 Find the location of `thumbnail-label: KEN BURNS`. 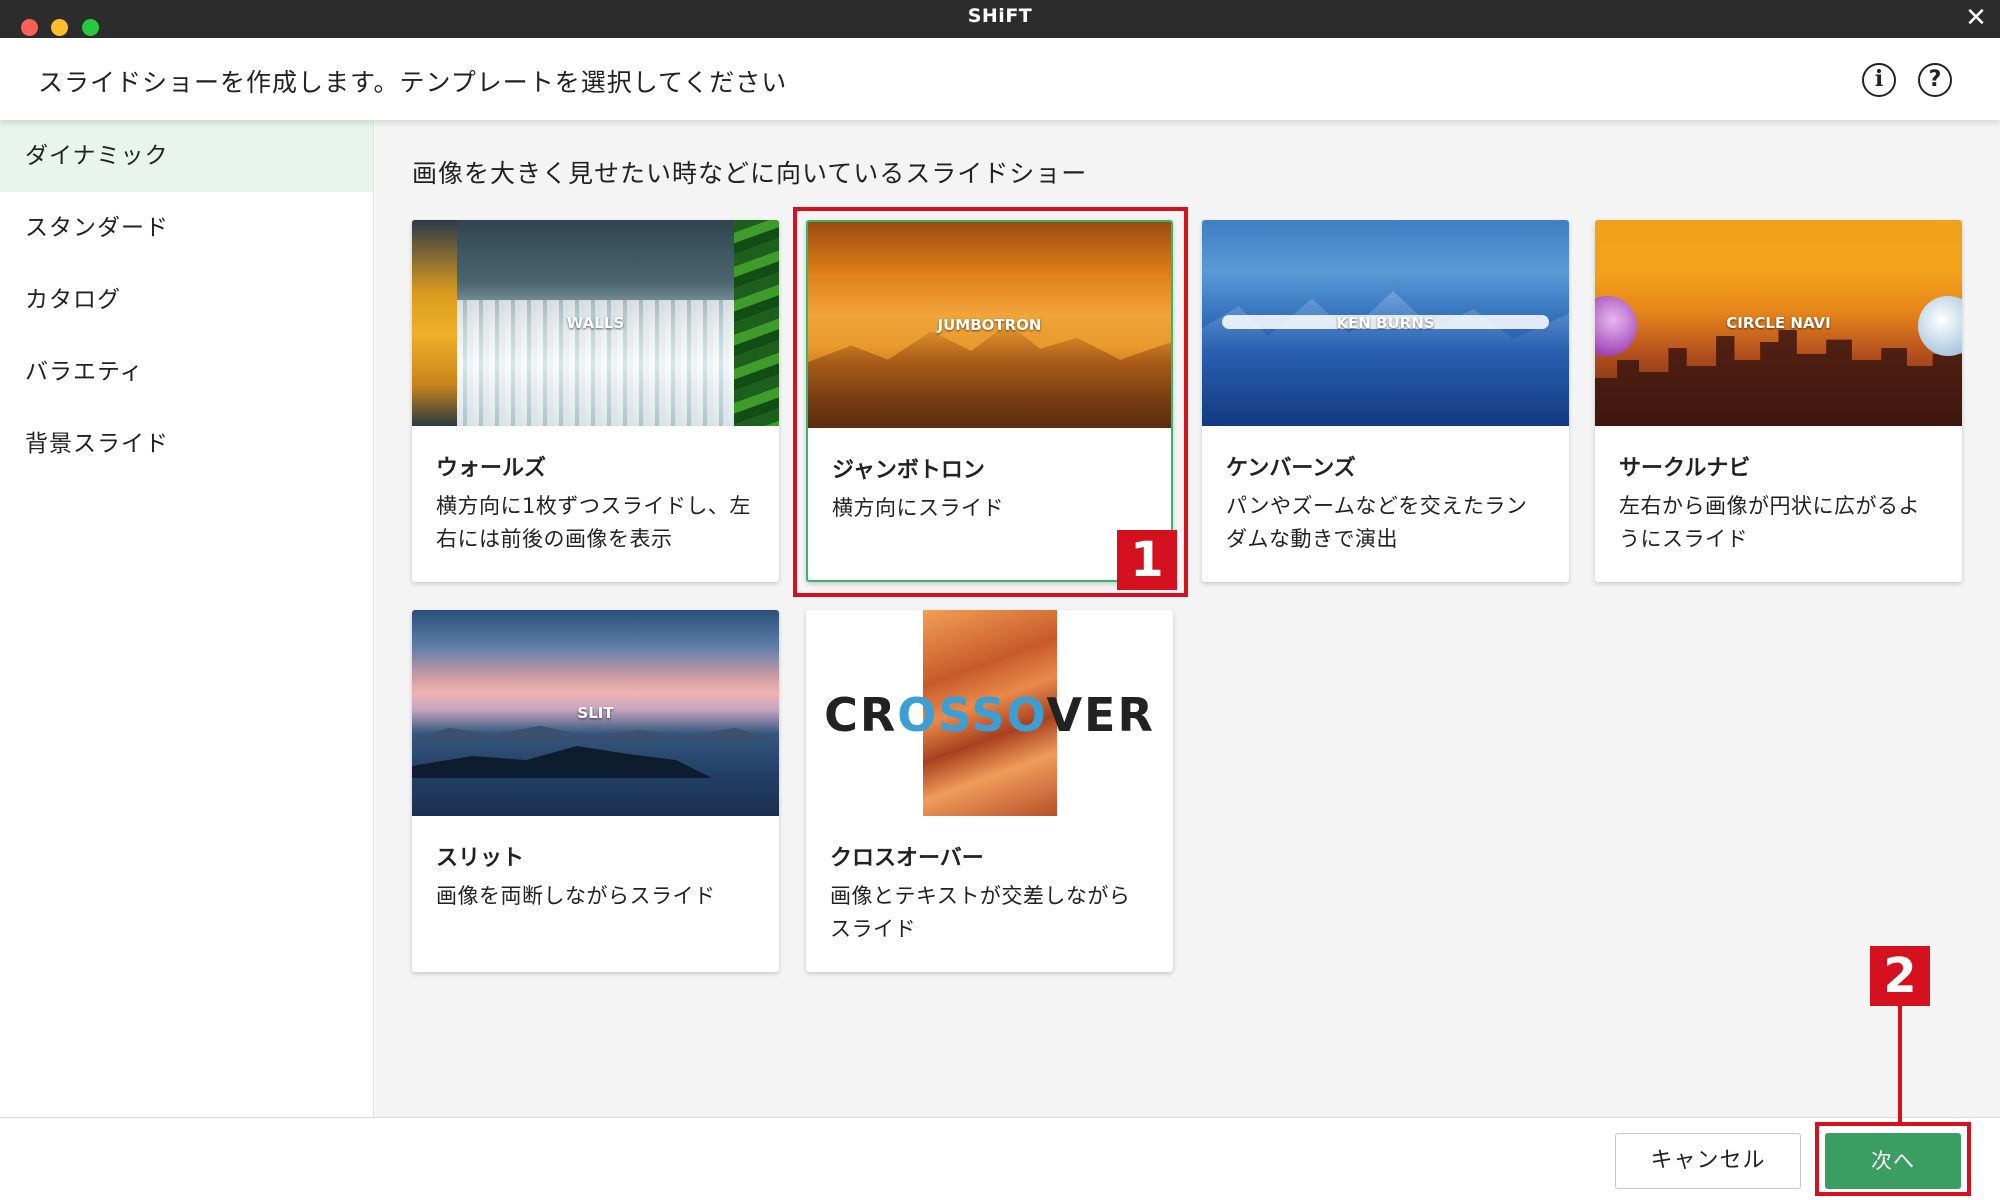

thumbnail-label: KEN BURNS is located at coordinates (1385, 323).